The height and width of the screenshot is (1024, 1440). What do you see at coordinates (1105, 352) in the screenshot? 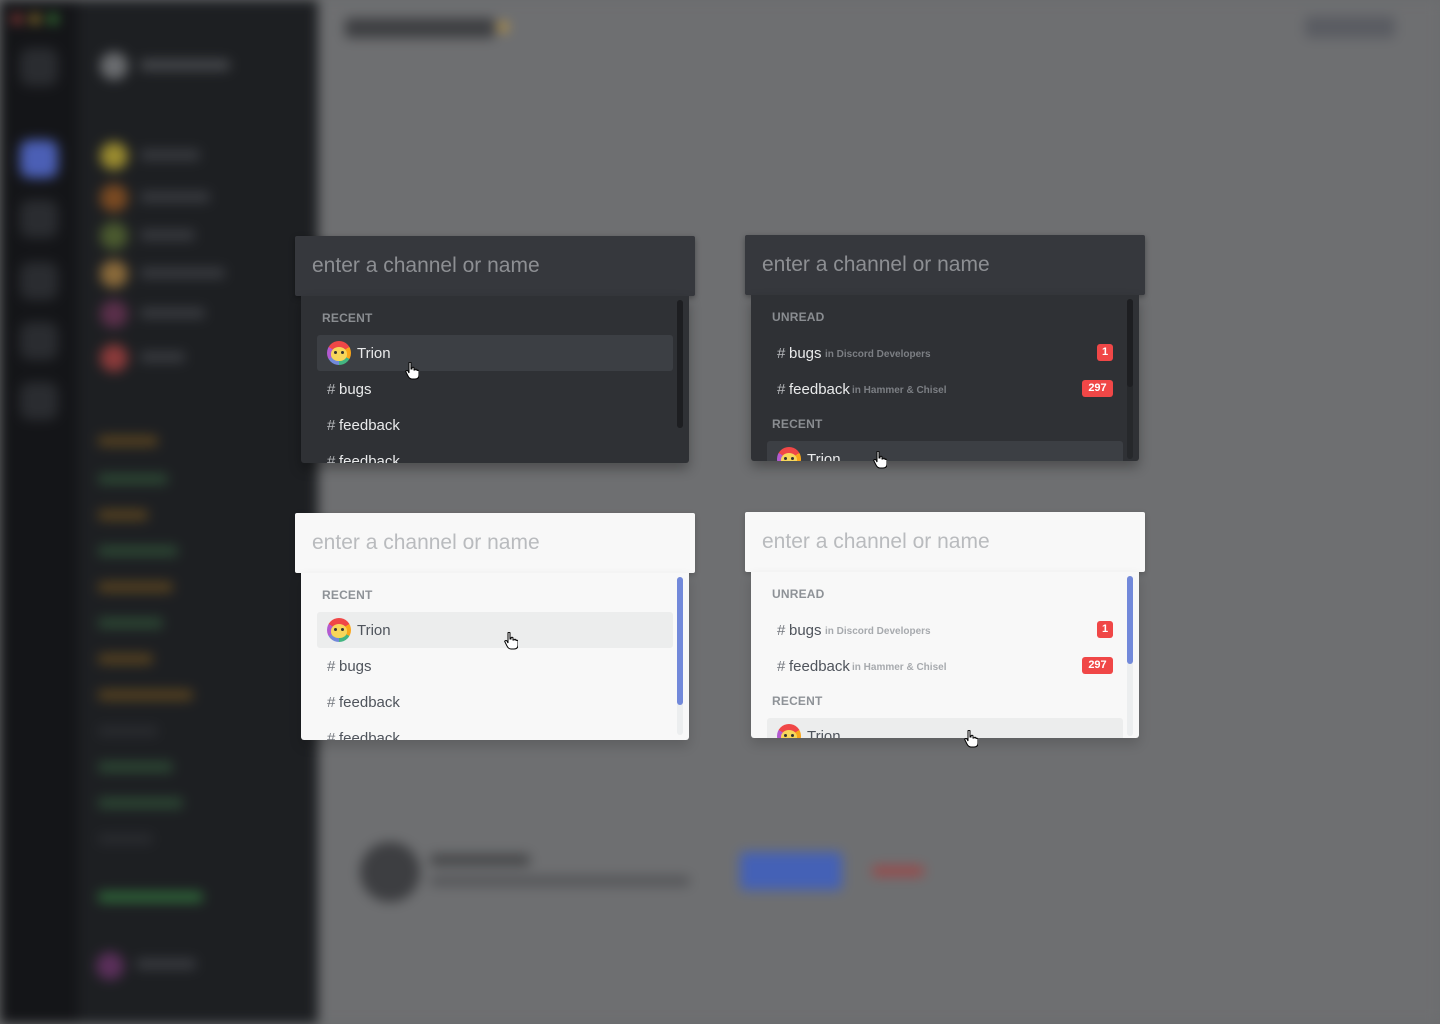
I see `mention-badge: 1` at bounding box center [1105, 352].